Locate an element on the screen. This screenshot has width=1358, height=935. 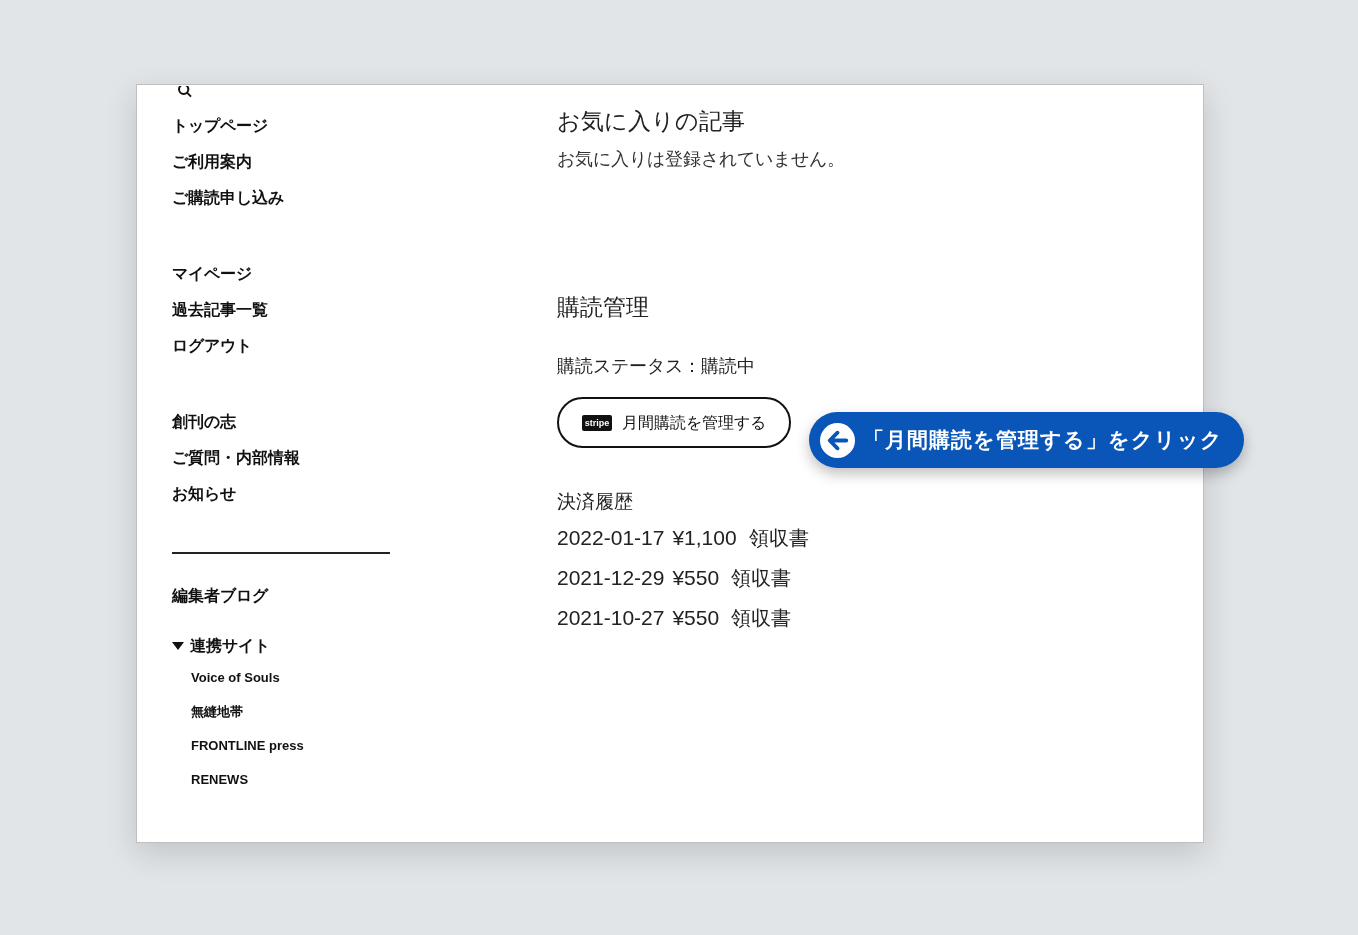
partner-site-link: Voice of Souls is located at coordinates (235, 678).